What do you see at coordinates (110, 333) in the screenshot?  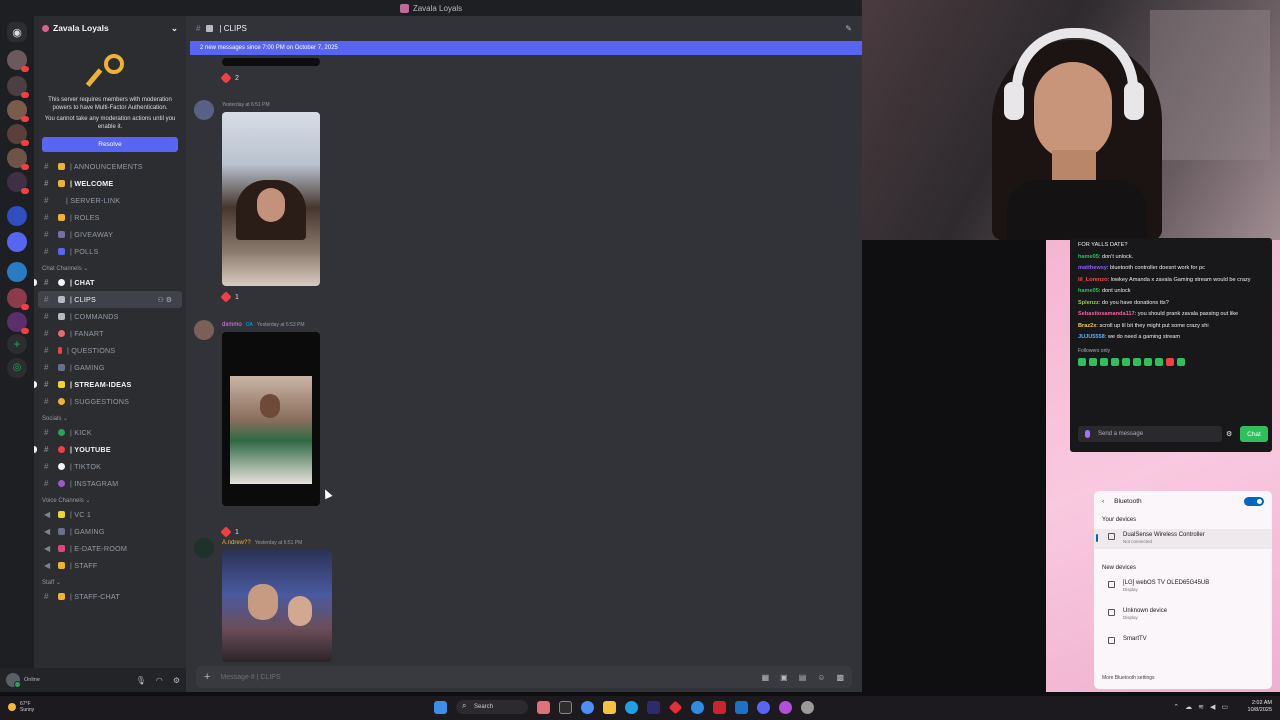 I see `channel-fanart: # | FANART` at bounding box center [110, 333].